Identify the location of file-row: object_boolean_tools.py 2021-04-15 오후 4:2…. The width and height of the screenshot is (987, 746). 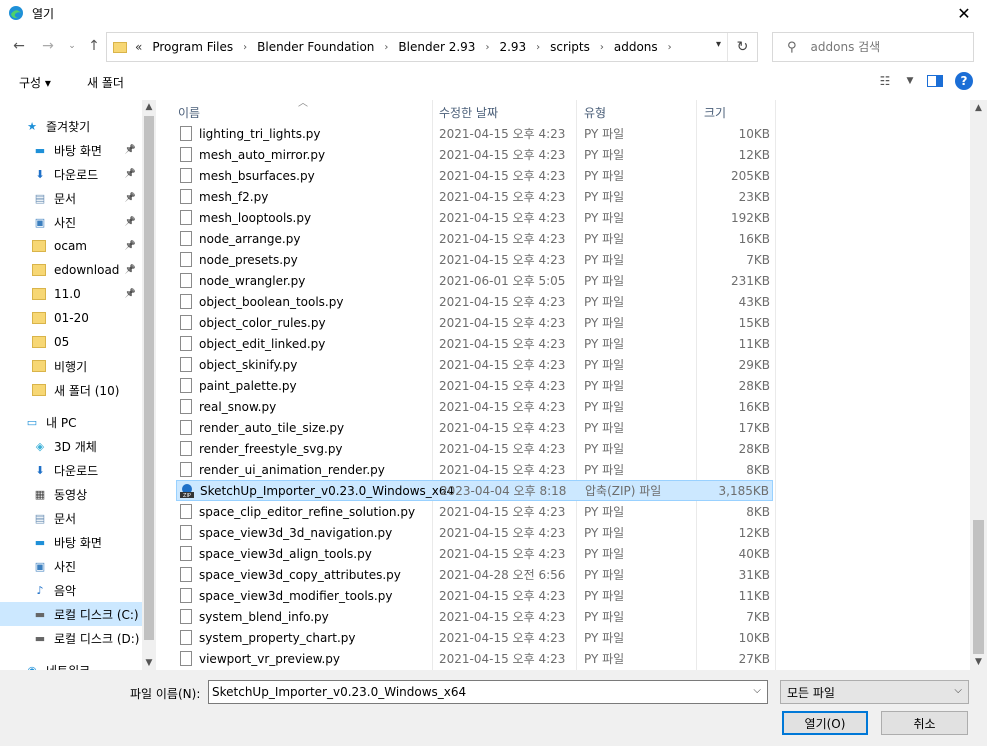
(474, 301).